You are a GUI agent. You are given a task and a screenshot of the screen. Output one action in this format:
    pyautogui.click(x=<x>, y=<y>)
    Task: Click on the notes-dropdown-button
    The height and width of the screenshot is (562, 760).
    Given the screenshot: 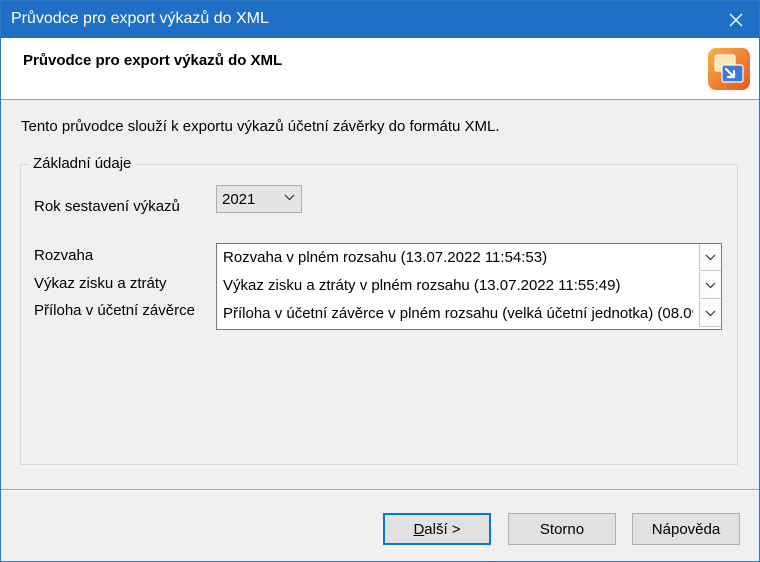 What is the action you would take?
    pyautogui.click(x=710, y=313)
    